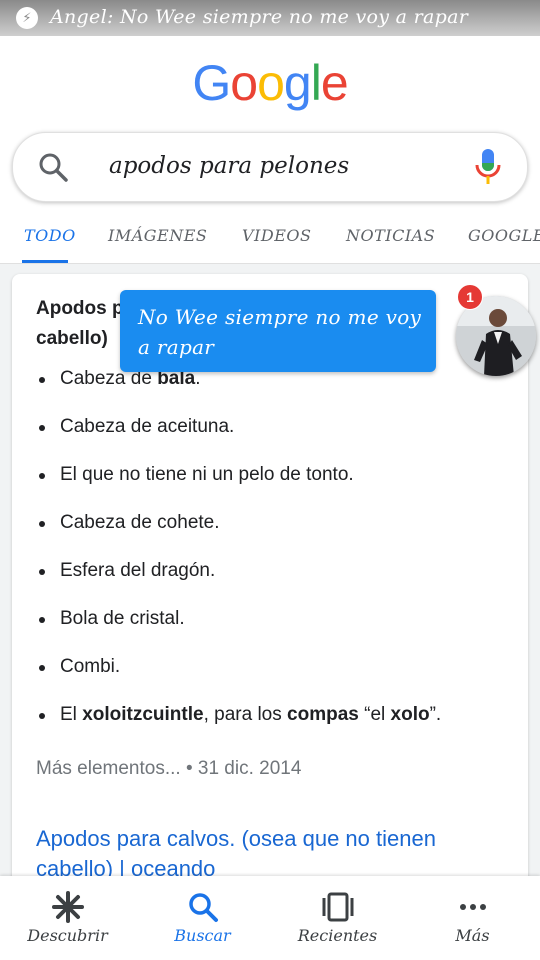 This screenshot has width=540, height=960. Describe the element at coordinates (276, 680) in the screenshot. I see `list-item: Combi.` at that location.